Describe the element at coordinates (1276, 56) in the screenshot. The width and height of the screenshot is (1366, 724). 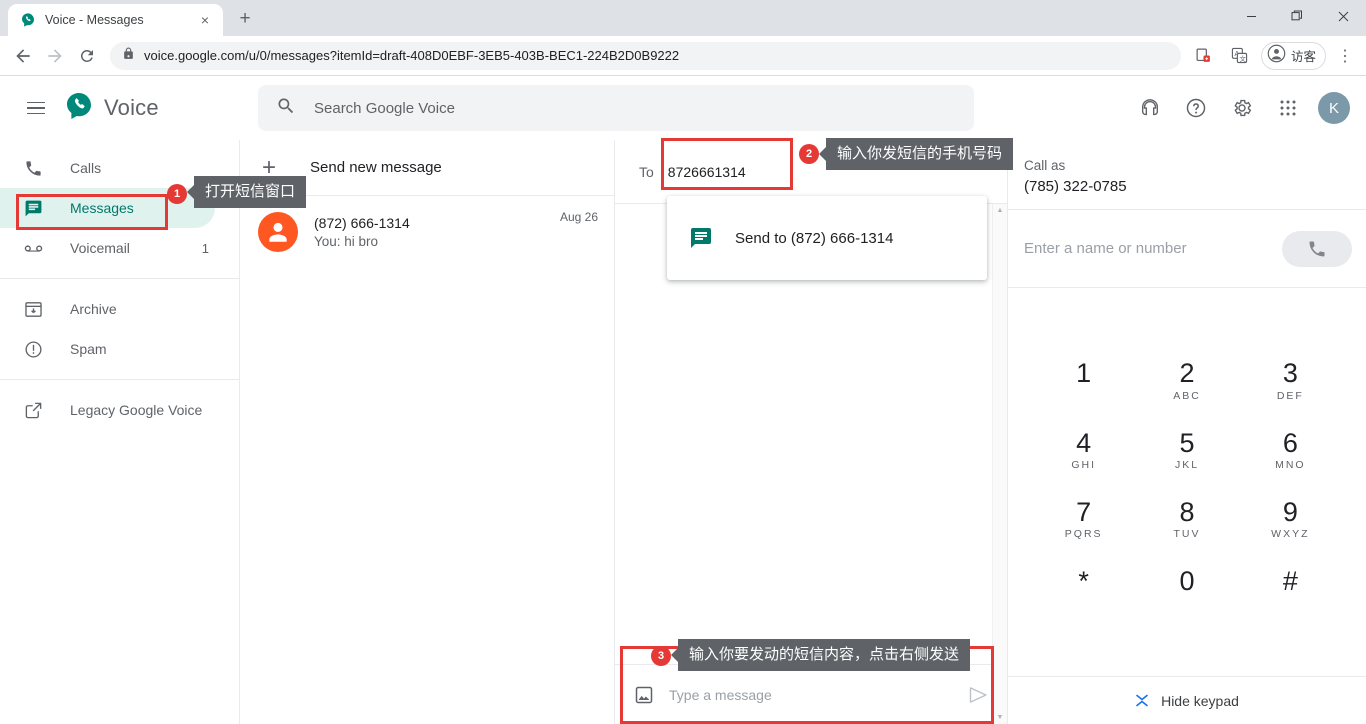
I see `profile-avatar-icon` at that location.